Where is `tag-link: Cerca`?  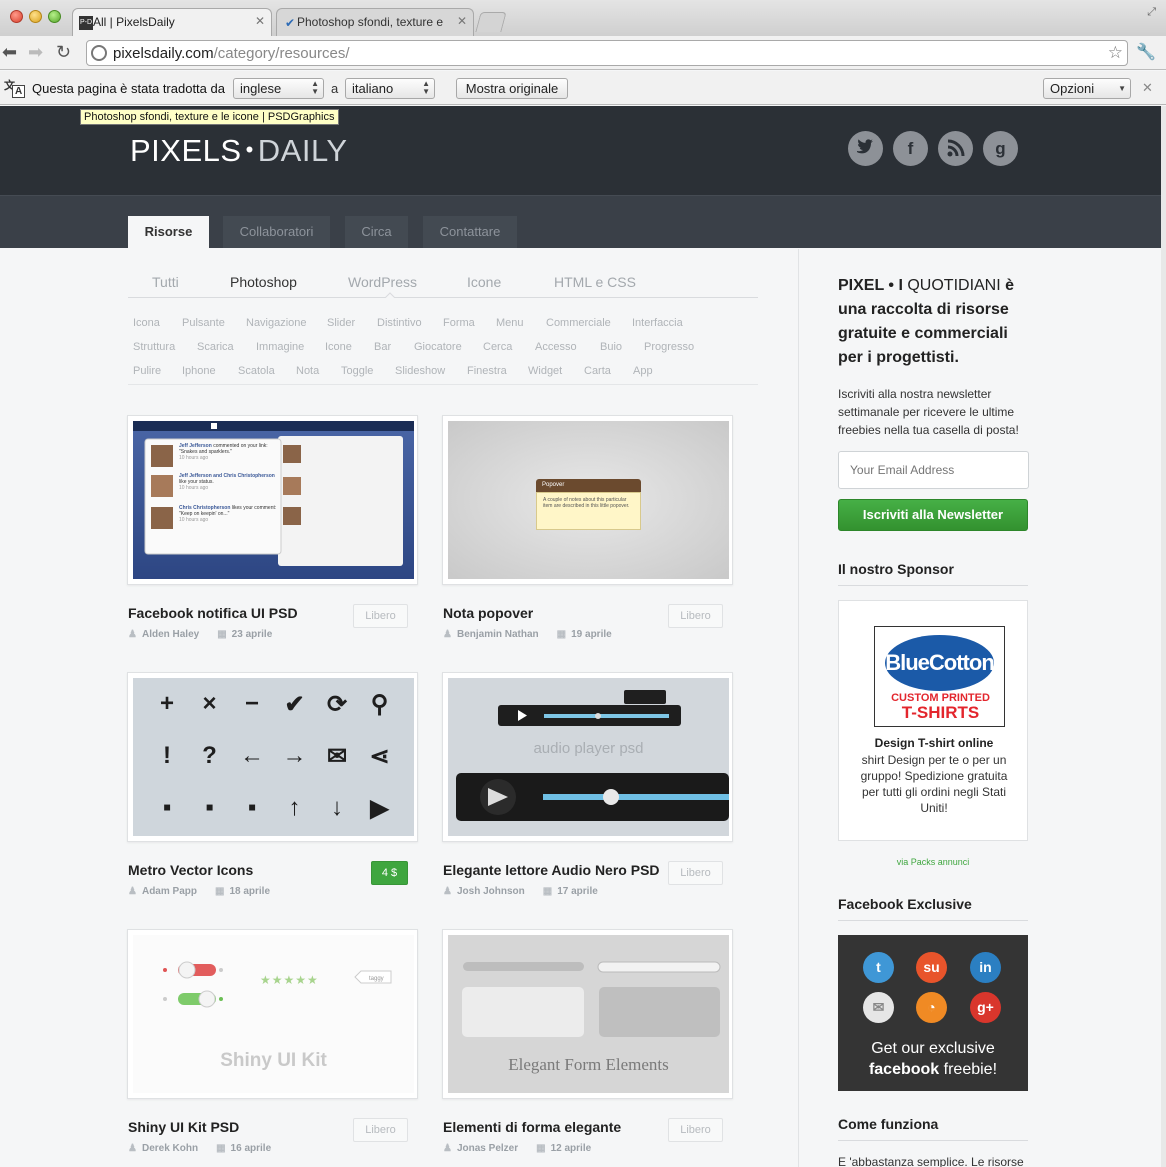 tag-link: Cerca is located at coordinates (497, 347).